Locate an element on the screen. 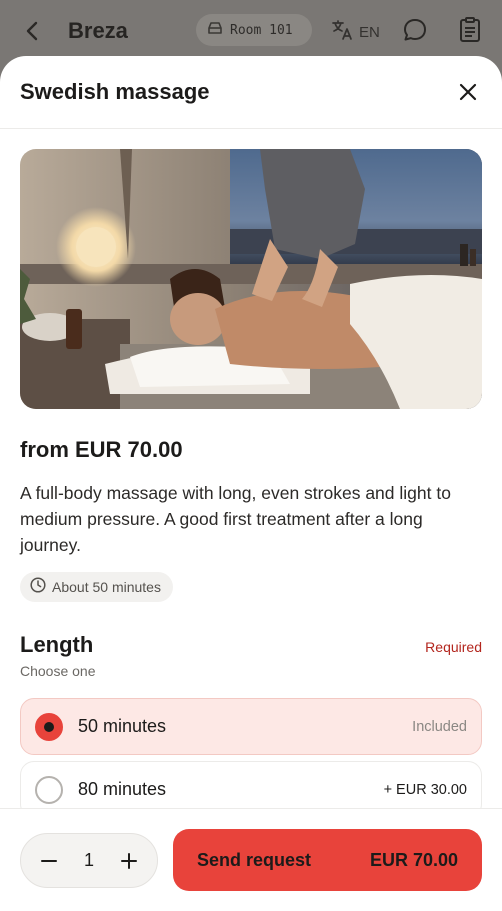  clock-icon is located at coordinates (38, 587).